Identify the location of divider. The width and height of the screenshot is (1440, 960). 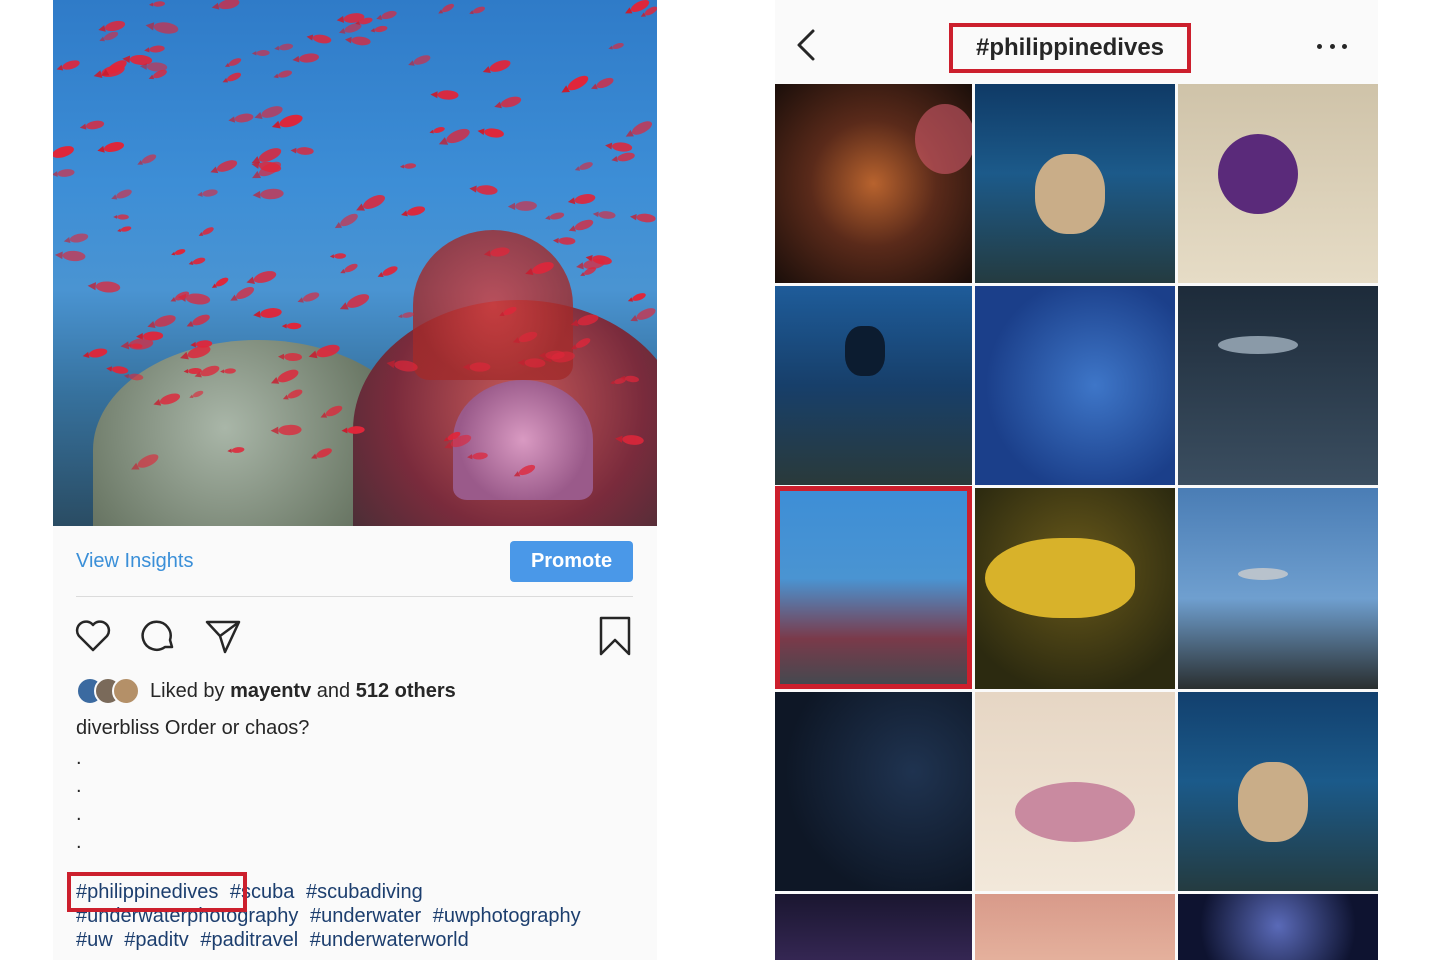
(354, 596).